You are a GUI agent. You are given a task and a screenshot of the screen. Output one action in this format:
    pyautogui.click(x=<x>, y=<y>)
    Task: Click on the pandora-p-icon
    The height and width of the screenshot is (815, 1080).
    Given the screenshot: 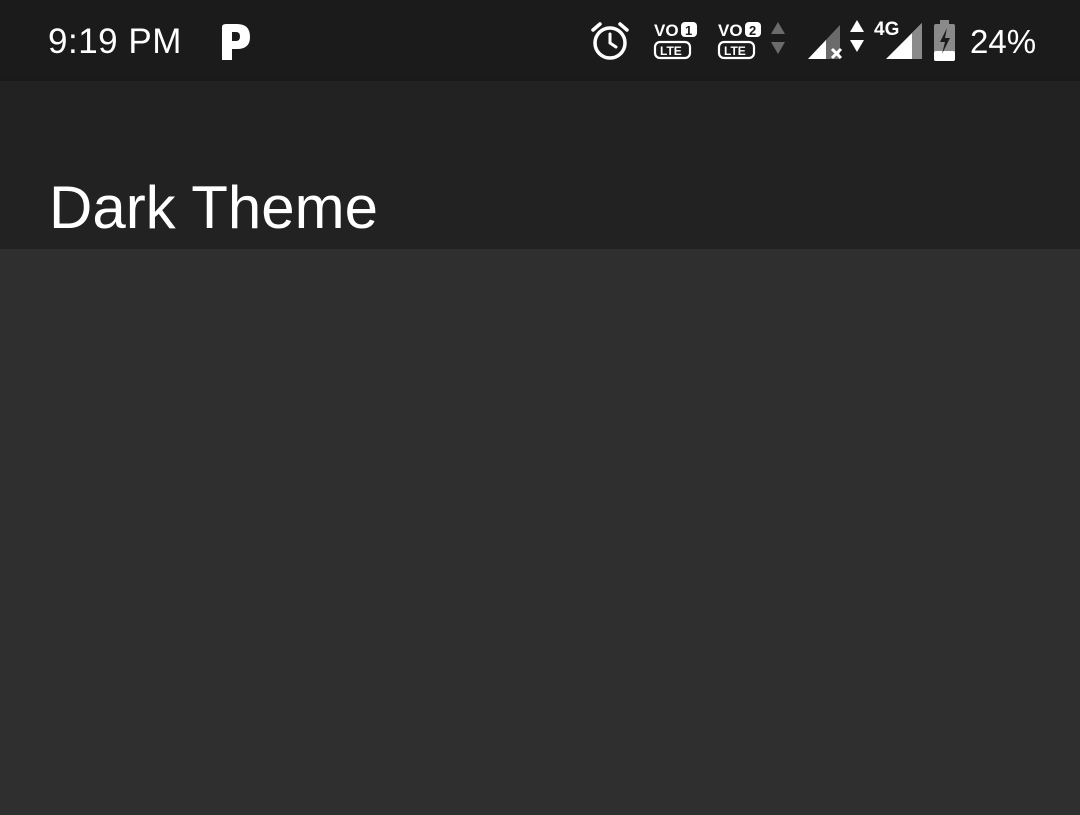 What is the action you would take?
    pyautogui.click(x=235, y=44)
    